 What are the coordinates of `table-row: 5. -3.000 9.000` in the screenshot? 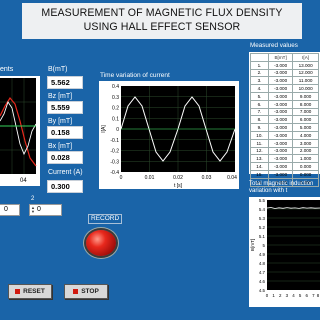 It's located at (284, 96).